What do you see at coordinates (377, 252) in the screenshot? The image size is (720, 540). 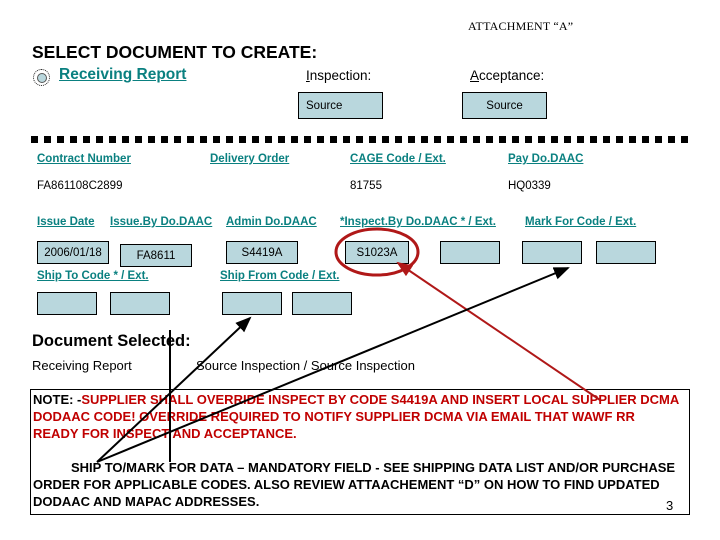 I see `input-inspectby-dodaac: S1023A` at bounding box center [377, 252].